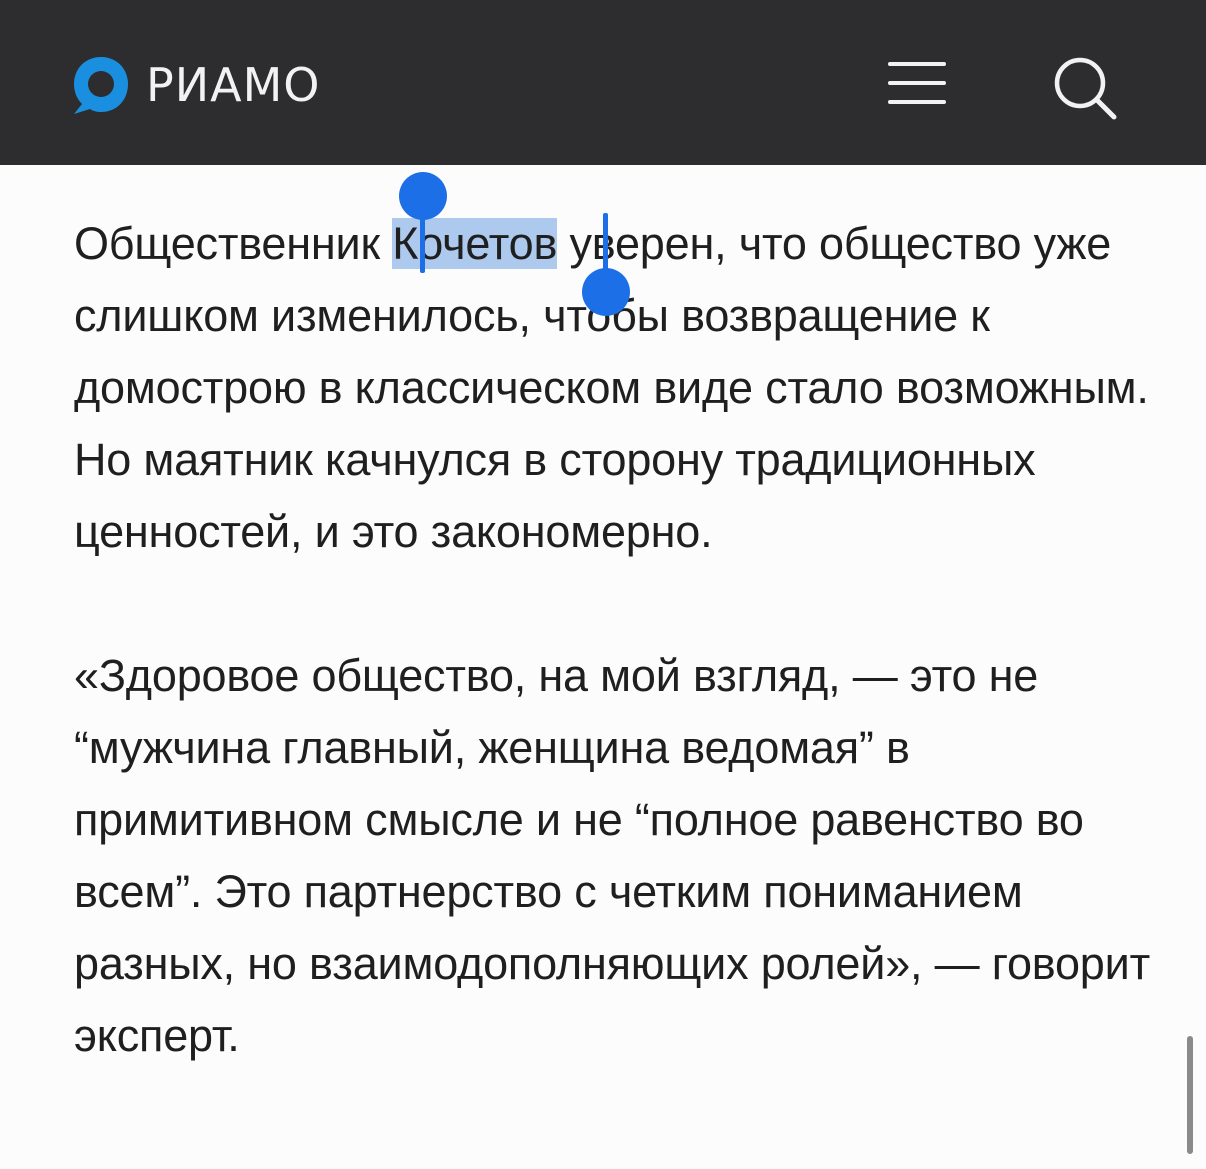  What do you see at coordinates (1190, 1095) in the screenshot?
I see `scrollbar` at bounding box center [1190, 1095].